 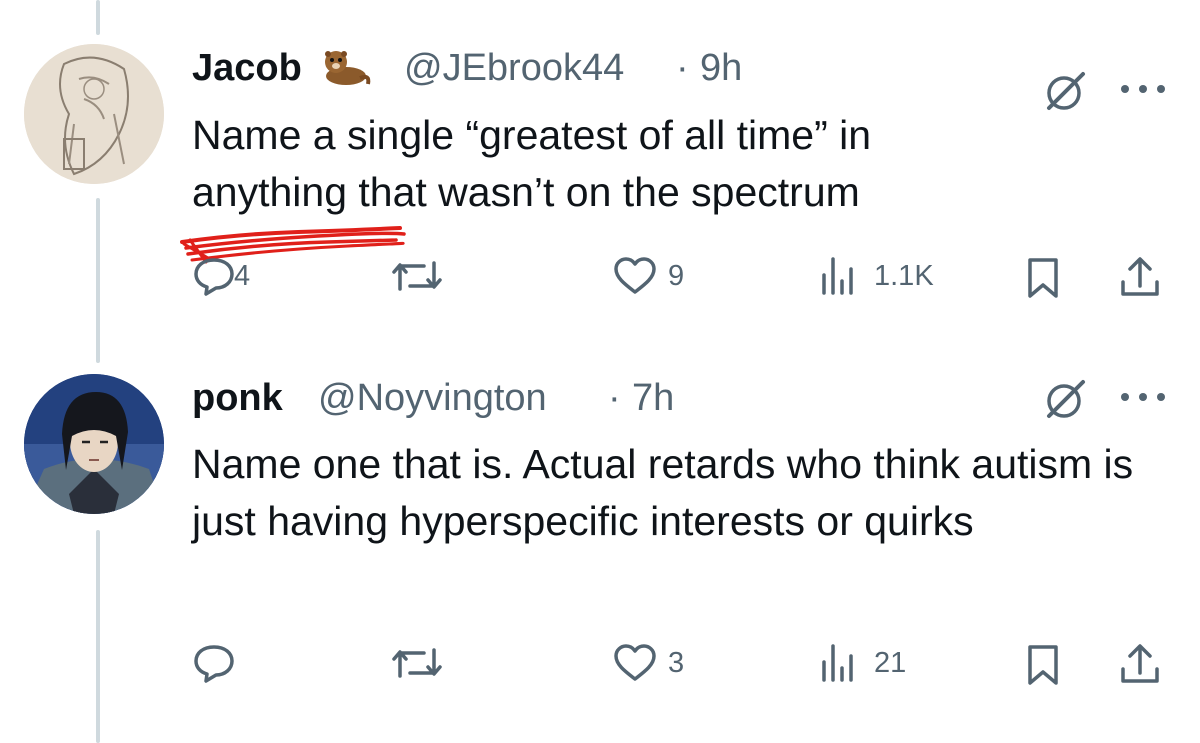 I want to click on reply-button: 4, so click(x=221, y=276).